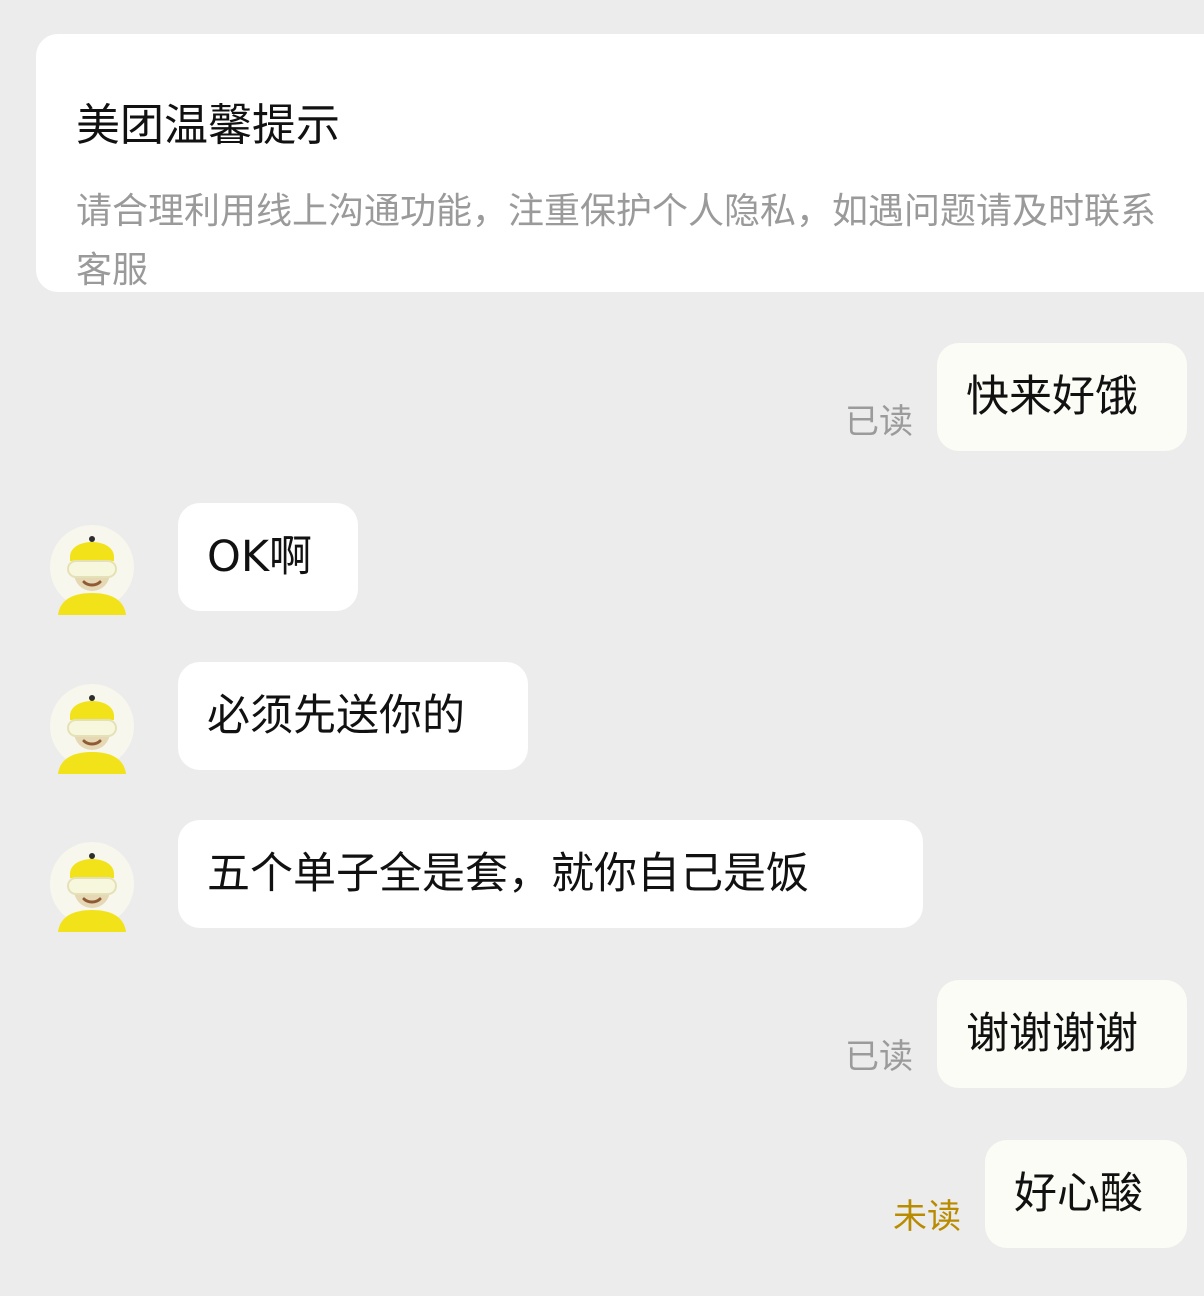  Describe the element at coordinates (602, 718) in the screenshot. I see `message-row-incoming: 必须先送你的` at that location.